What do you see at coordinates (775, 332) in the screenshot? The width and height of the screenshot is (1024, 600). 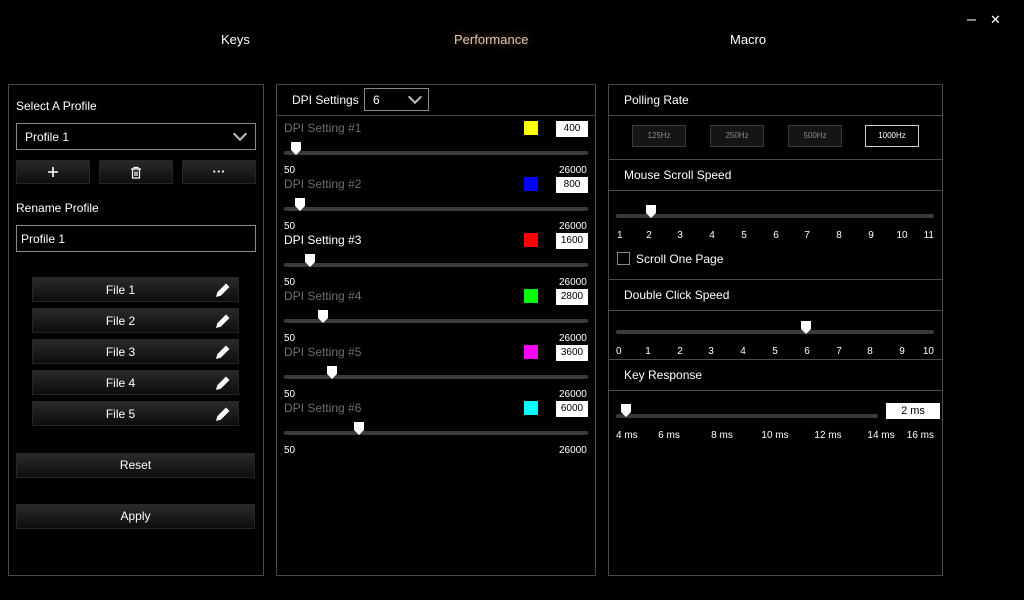 I see `double-click-speed-slider` at bounding box center [775, 332].